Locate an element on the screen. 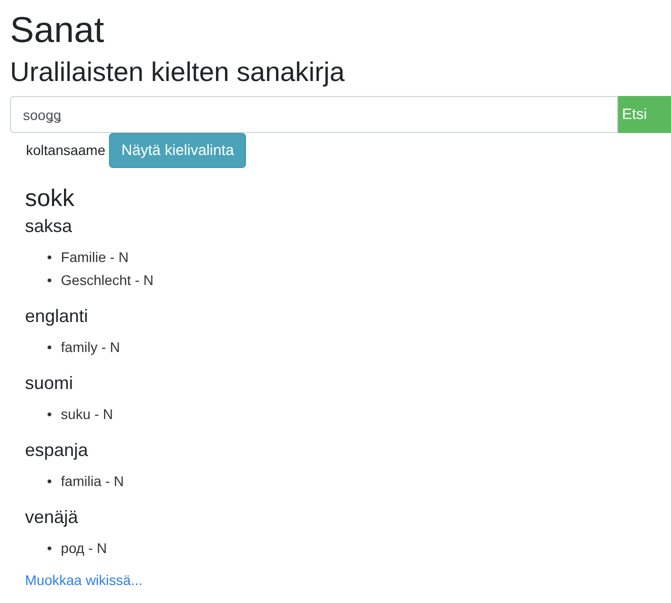 The height and width of the screenshot is (603, 671). language-heading: espanja is located at coordinates (57, 450).